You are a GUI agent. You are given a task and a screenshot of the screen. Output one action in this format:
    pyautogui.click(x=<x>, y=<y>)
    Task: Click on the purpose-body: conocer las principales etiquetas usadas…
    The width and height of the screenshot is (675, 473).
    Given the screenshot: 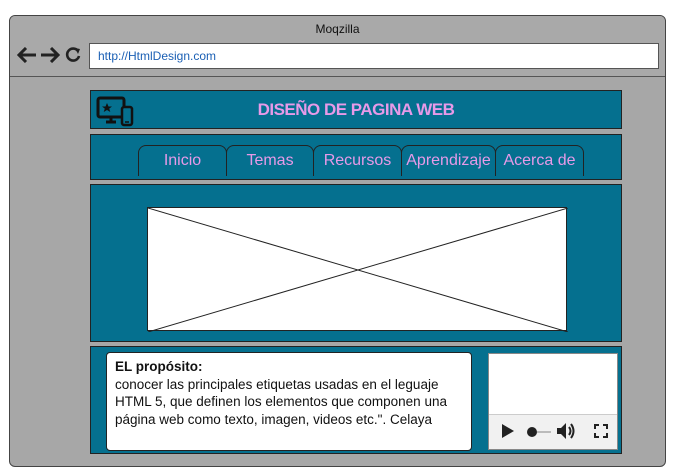 What is the action you would take?
    pyautogui.click(x=281, y=401)
    